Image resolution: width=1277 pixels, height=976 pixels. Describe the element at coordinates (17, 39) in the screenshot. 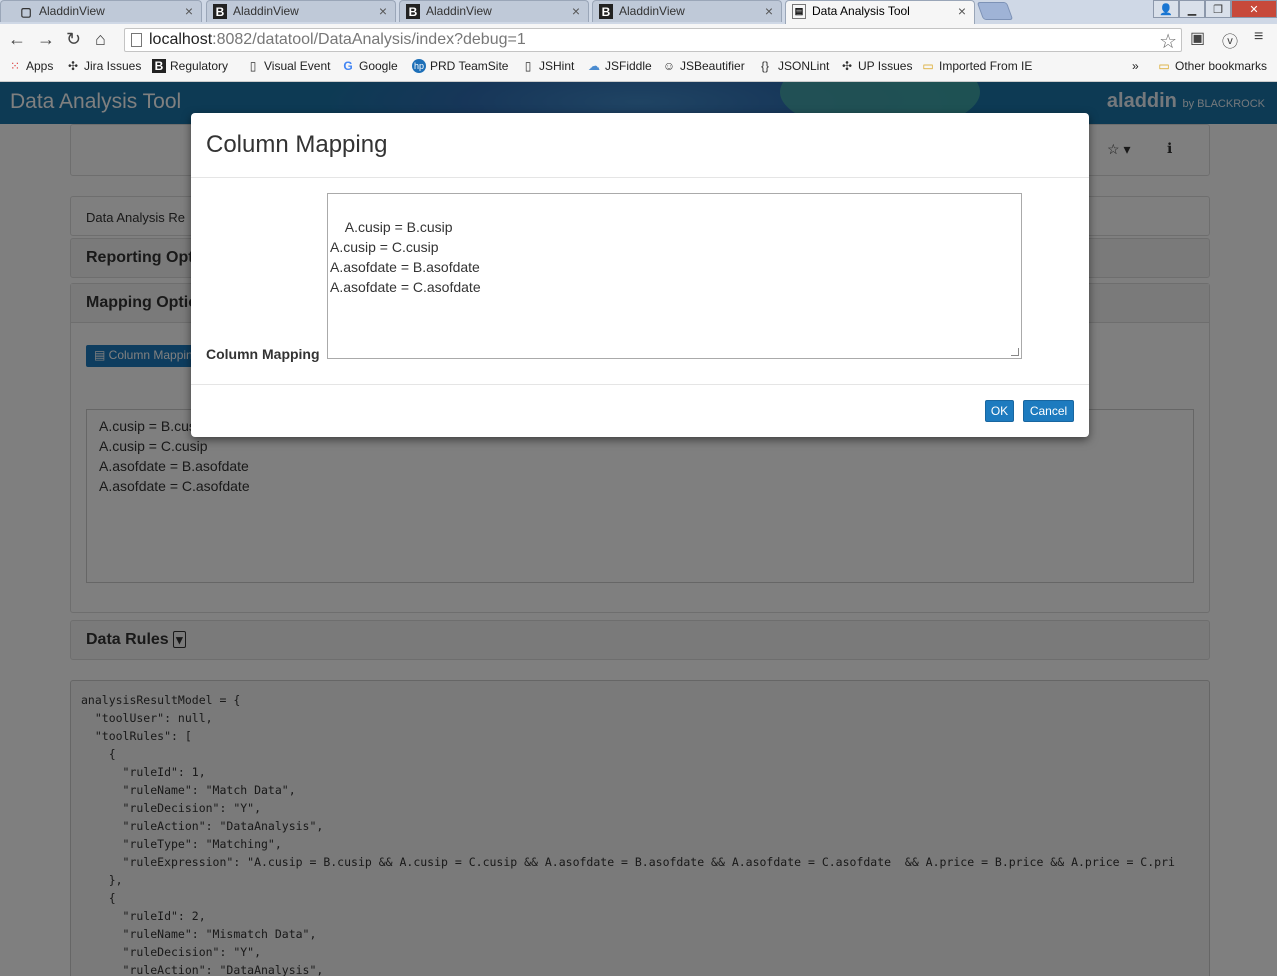

I see `back-arrow-icon: ←` at that location.